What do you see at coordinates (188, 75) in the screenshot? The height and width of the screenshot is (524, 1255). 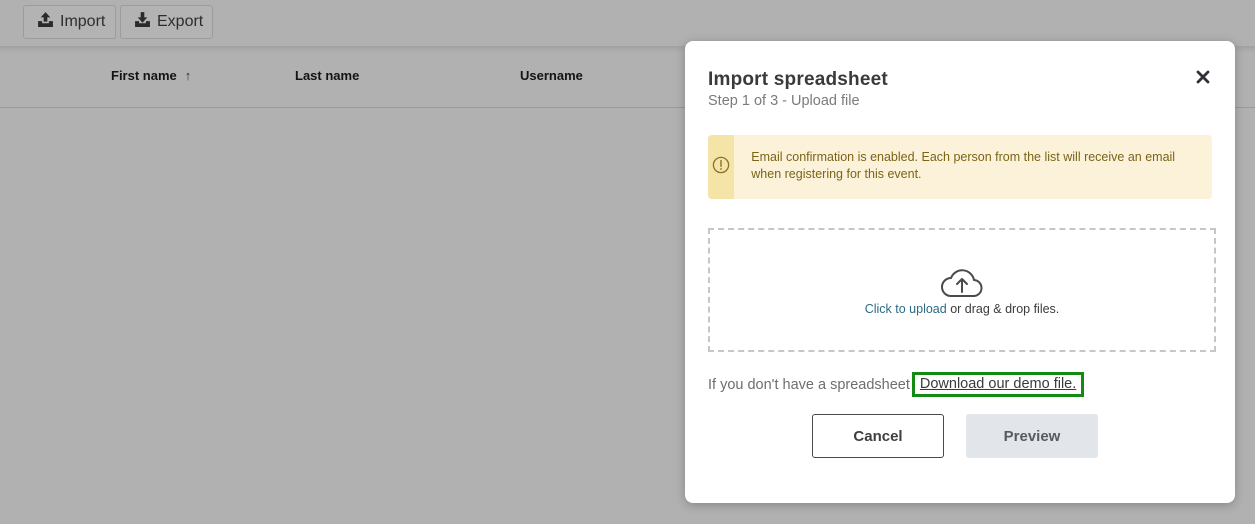 I see `arrow-up-icon: ↑` at bounding box center [188, 75].